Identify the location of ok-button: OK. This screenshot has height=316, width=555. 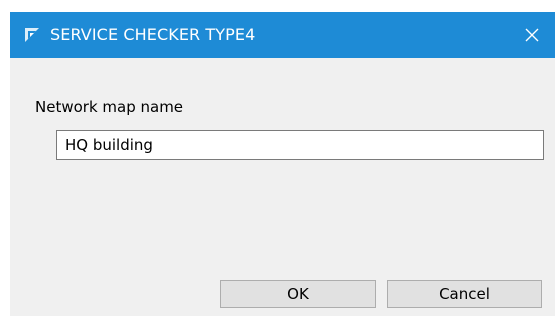
(298, 294).